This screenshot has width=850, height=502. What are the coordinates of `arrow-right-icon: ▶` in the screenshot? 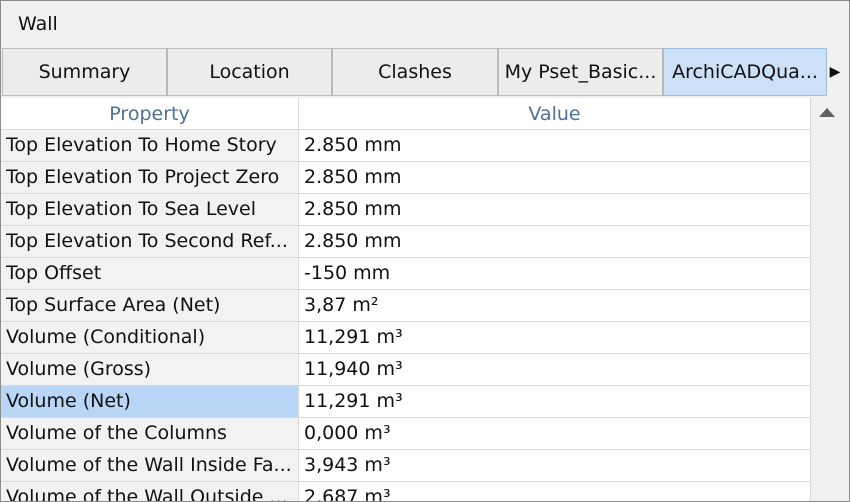 It's located at (835, 72).